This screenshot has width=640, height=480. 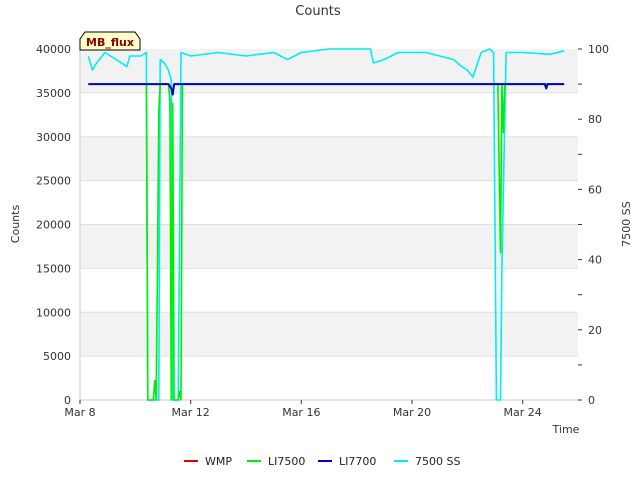 What do you see at coordinates (53, 137) in the screenshot?
I see `y-tick-label: 30000` at bounding box center [53, 137].